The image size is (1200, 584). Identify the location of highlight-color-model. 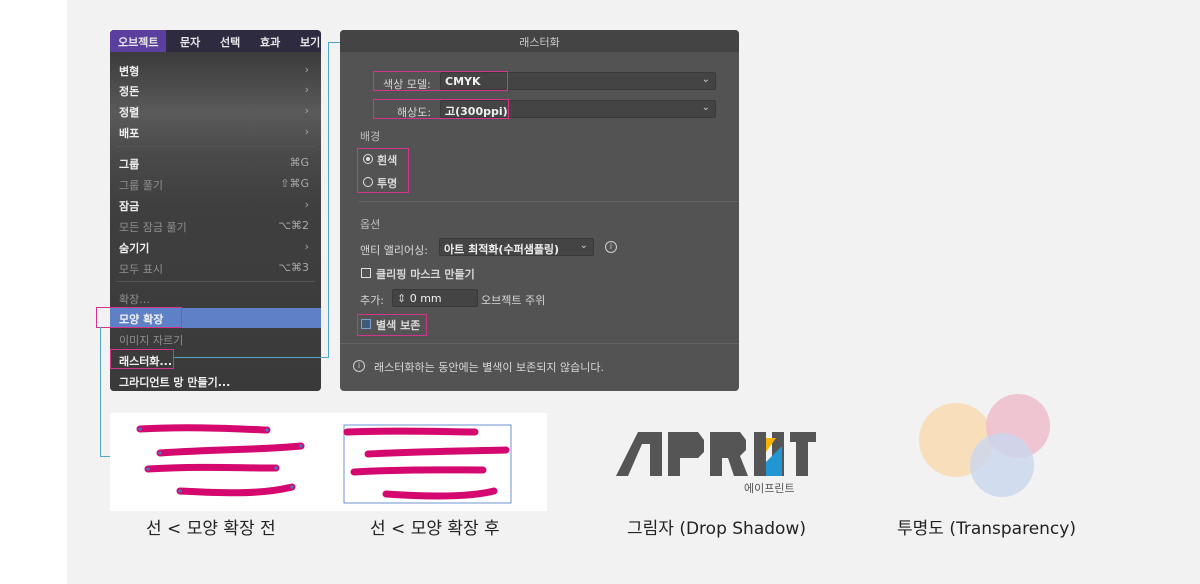
(440, 81).